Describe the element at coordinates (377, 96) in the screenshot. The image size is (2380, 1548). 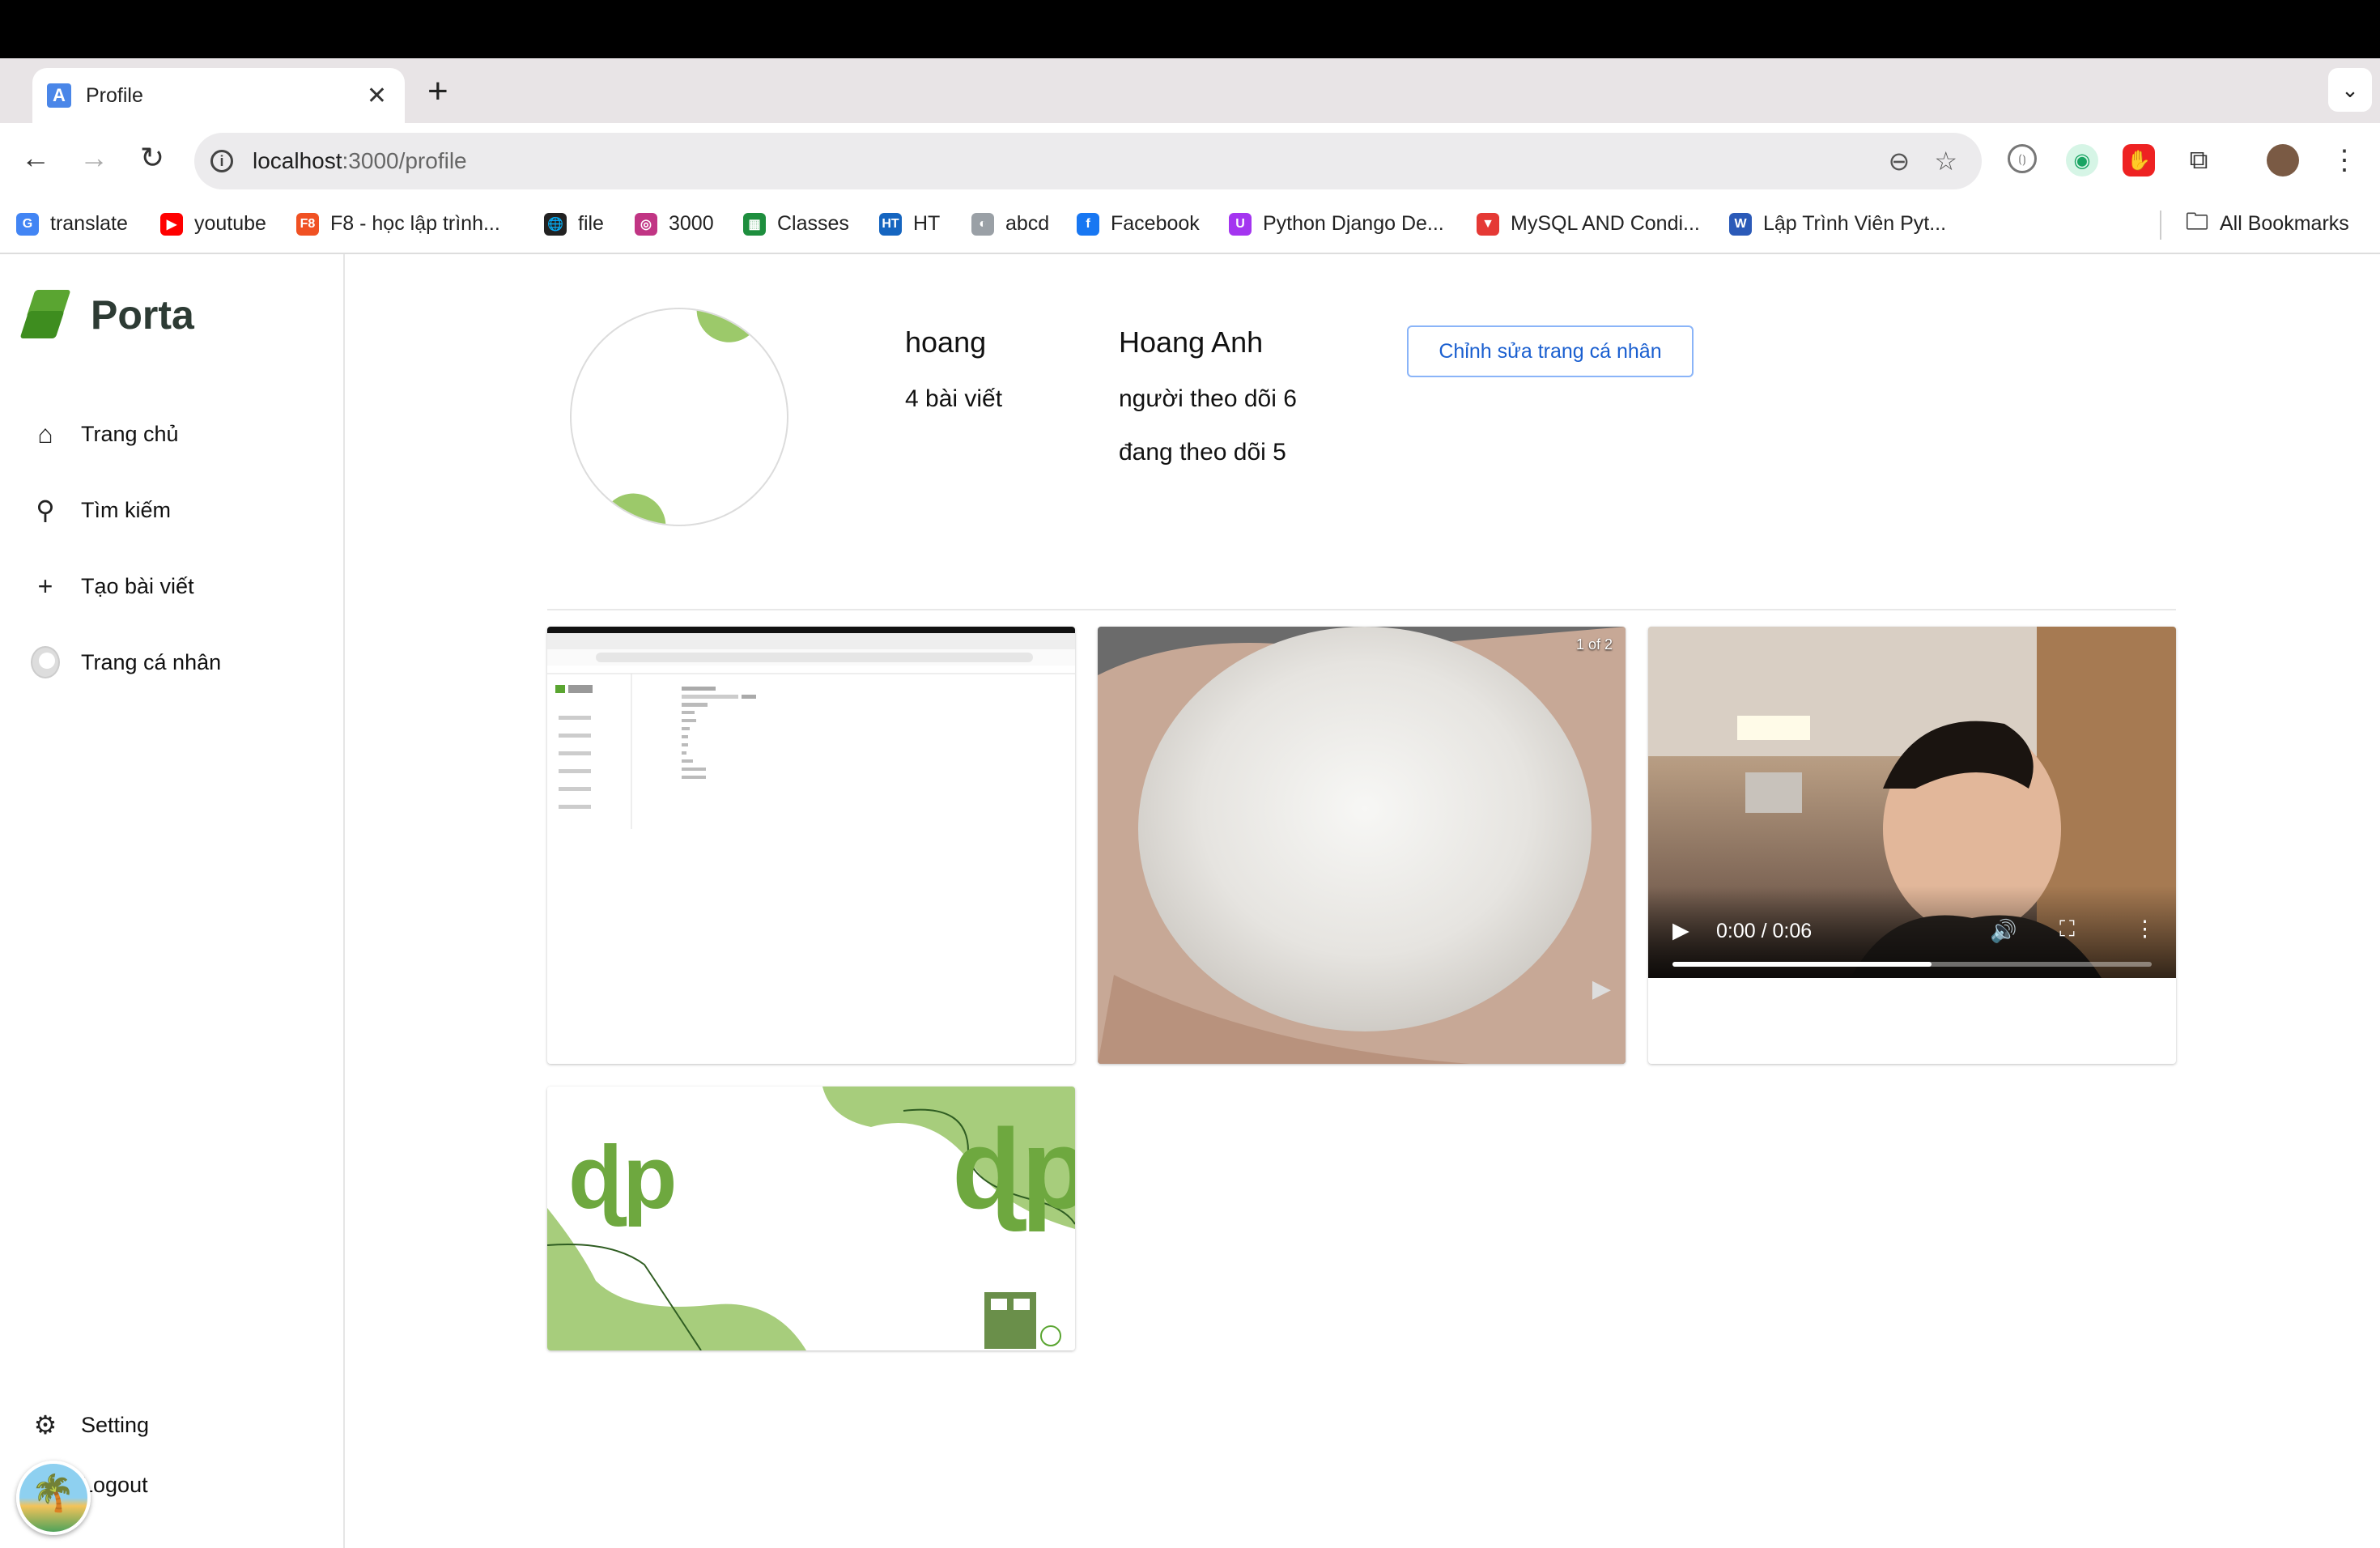
I see `close-icon: ✕` at that location.